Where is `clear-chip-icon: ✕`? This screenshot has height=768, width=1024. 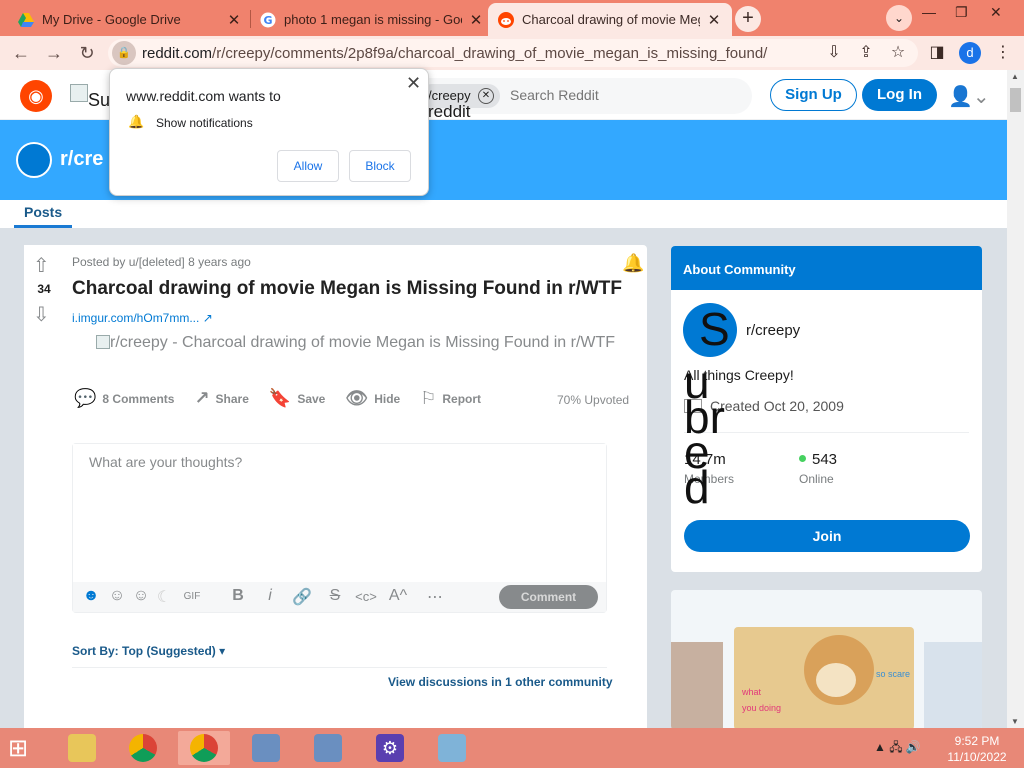 clear-chip-icon: ✕ is located at coordinates (486, 96).